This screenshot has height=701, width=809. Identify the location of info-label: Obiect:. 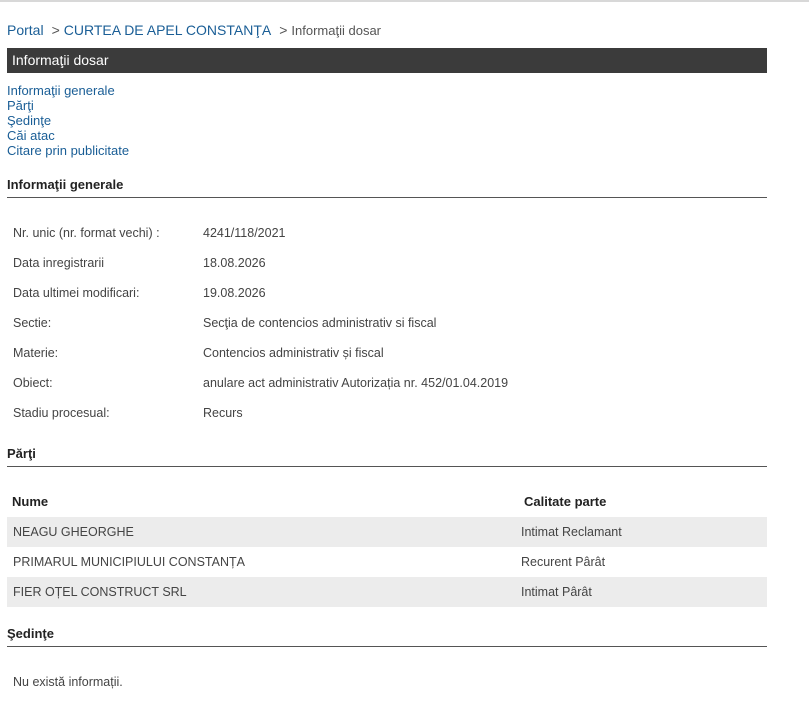
(33, 383).